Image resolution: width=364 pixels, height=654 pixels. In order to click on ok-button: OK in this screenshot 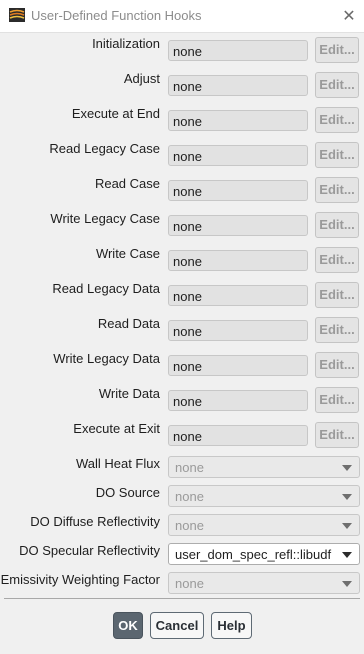, I will do `click(128, 625)`.